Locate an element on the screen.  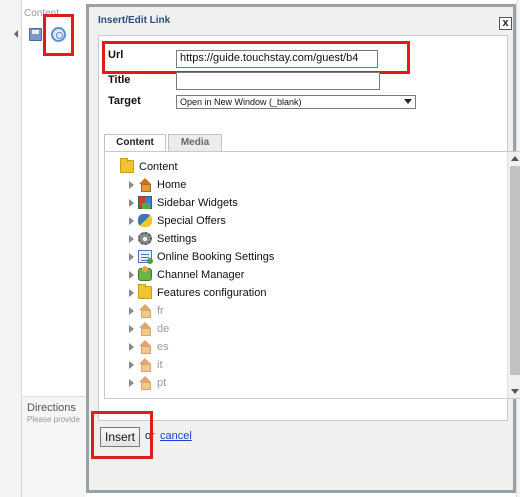
tree-item-label: Online Booking Settings is located at coordinates (216, 257).